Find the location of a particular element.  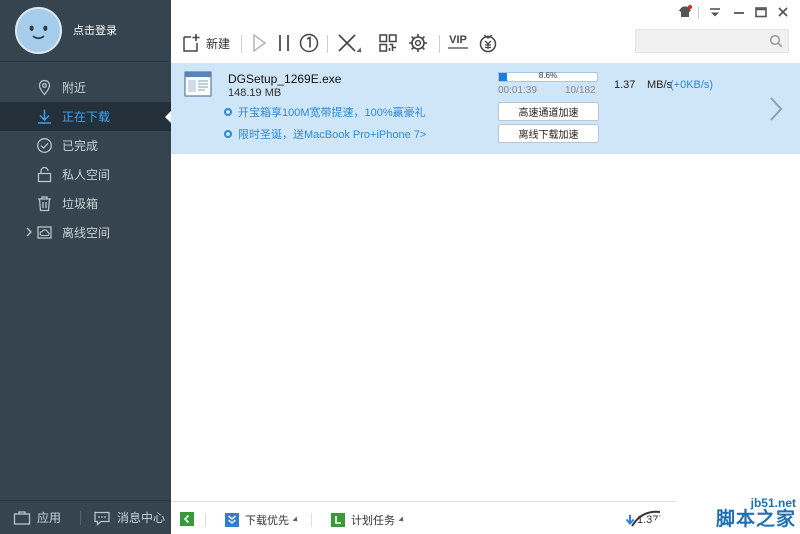

promo-link-christmas: 限时圣诞，送MacBook Pro+iPhone 7> is located at coordinates (325, 134).